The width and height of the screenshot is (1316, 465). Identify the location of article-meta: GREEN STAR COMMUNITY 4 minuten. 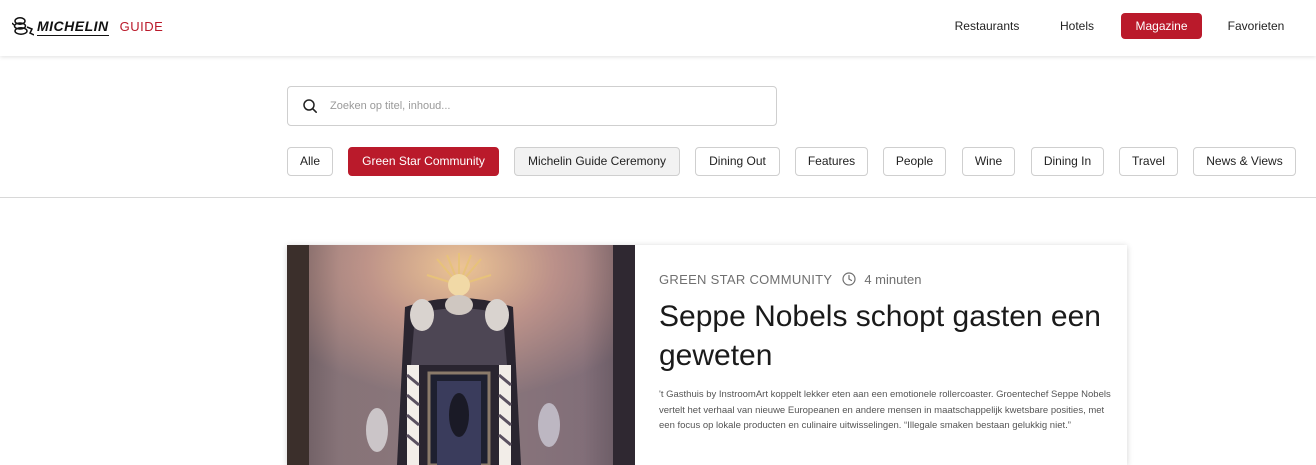
(790, 279).